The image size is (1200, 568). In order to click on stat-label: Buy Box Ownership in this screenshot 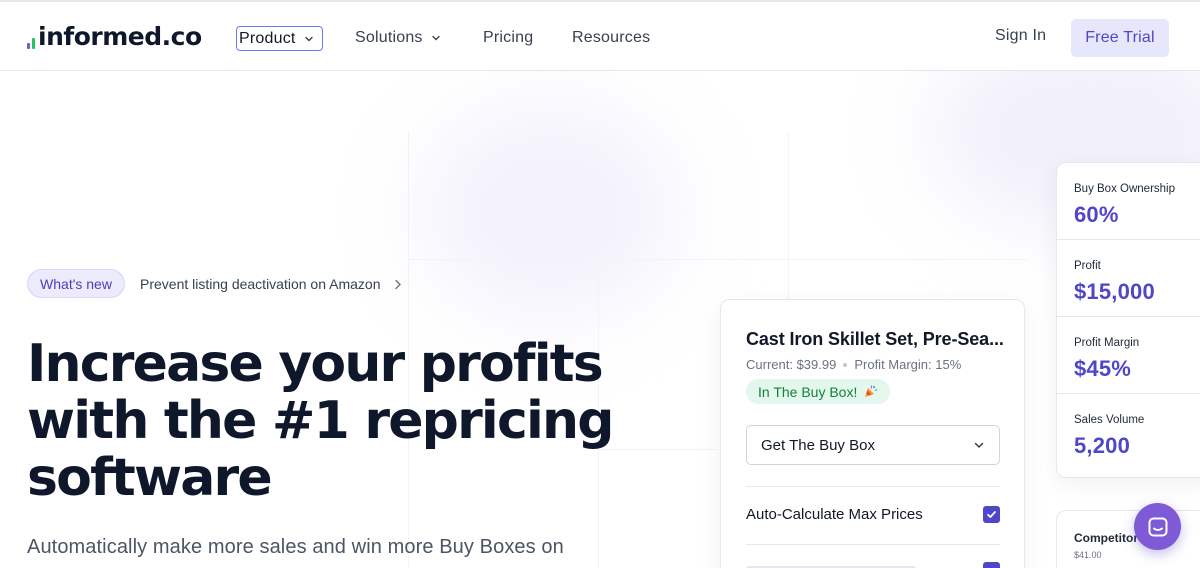, I will do `click(1124, 189)`.